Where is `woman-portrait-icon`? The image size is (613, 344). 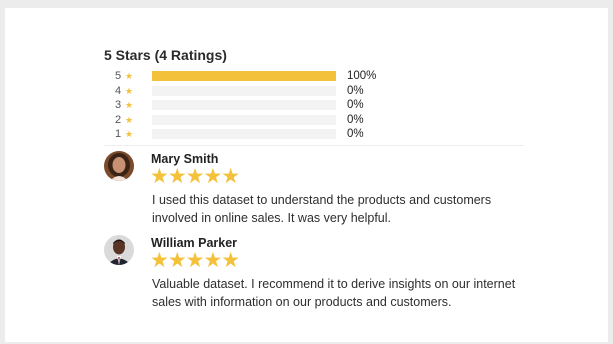 woman-portrait-icon is located at coordinates (119, 166).